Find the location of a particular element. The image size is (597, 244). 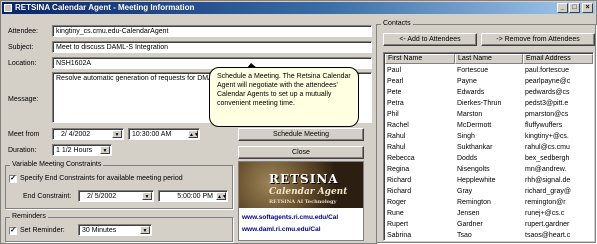

table-row: Rune Jensen runej+@cs.c is located at coordinates (489, 213).